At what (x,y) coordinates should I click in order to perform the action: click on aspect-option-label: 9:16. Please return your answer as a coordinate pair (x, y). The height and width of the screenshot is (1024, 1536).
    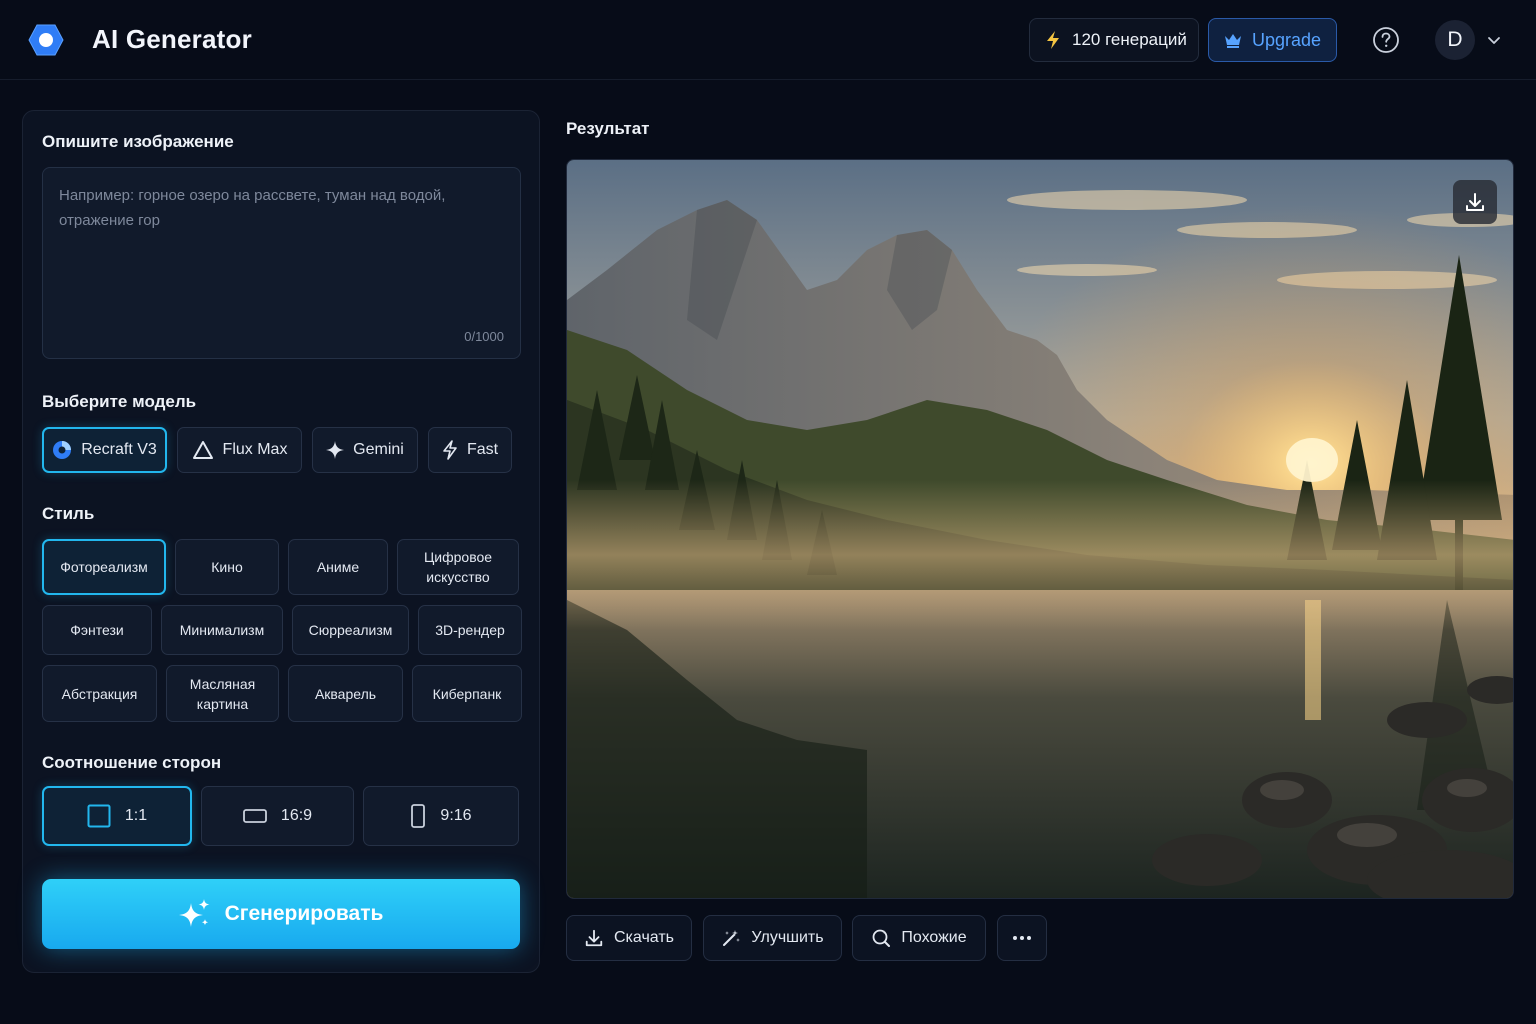
    Looking at the image, I should click on (456, 815).